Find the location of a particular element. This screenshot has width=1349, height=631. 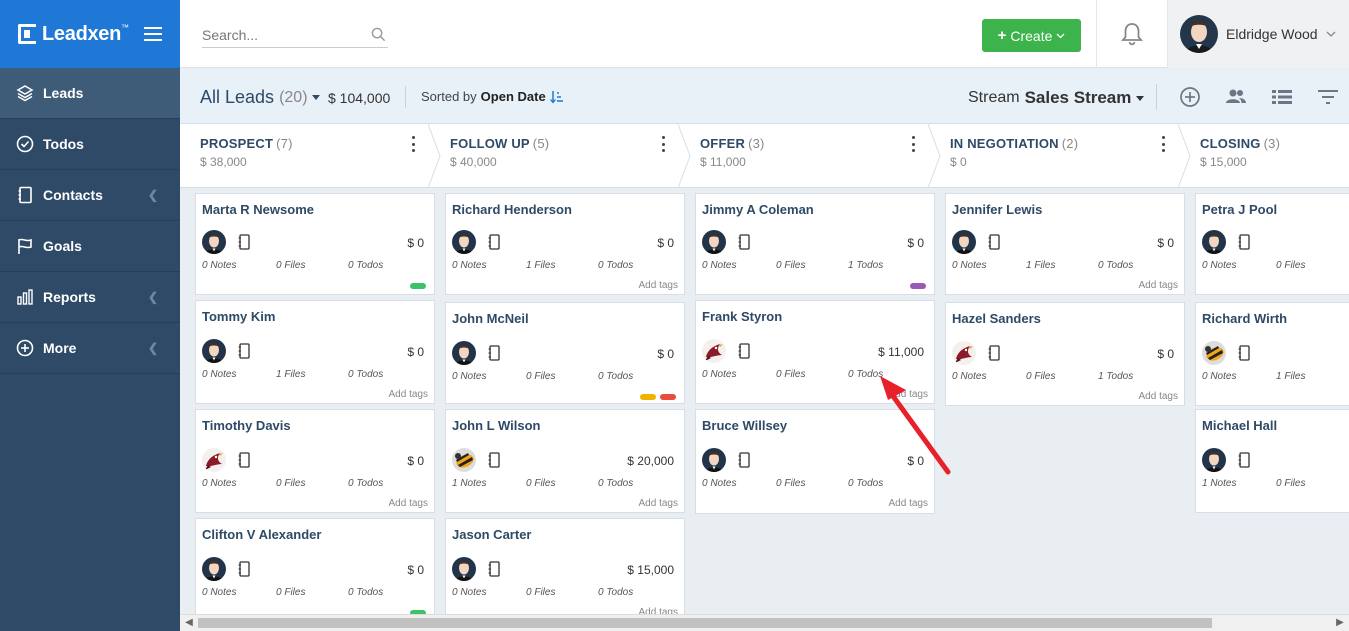

filter-icon is located at coordinates (1328, 97).